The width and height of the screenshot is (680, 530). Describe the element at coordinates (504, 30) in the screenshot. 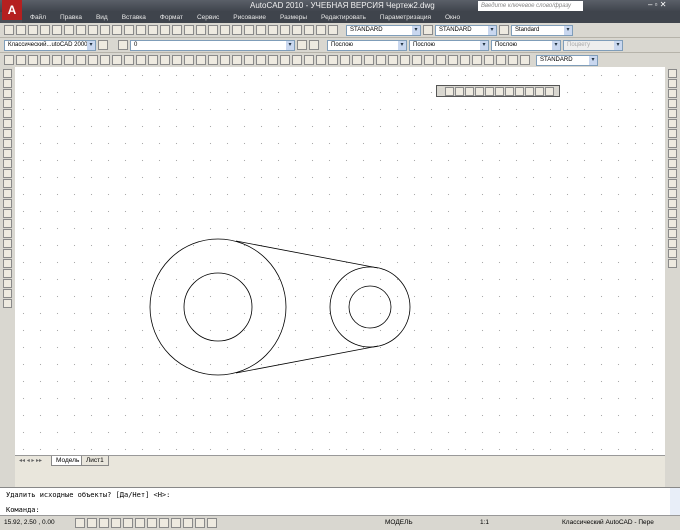

I see `table-style-icon` at that location.